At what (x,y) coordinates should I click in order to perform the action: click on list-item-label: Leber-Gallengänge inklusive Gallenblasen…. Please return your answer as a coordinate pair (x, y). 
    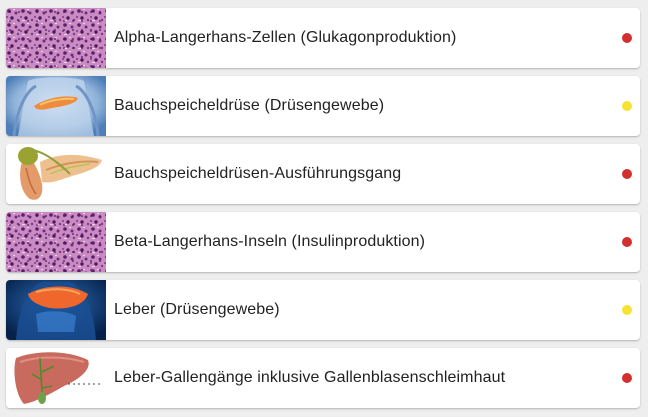
    Looking at the image, I should click on (310, 377).